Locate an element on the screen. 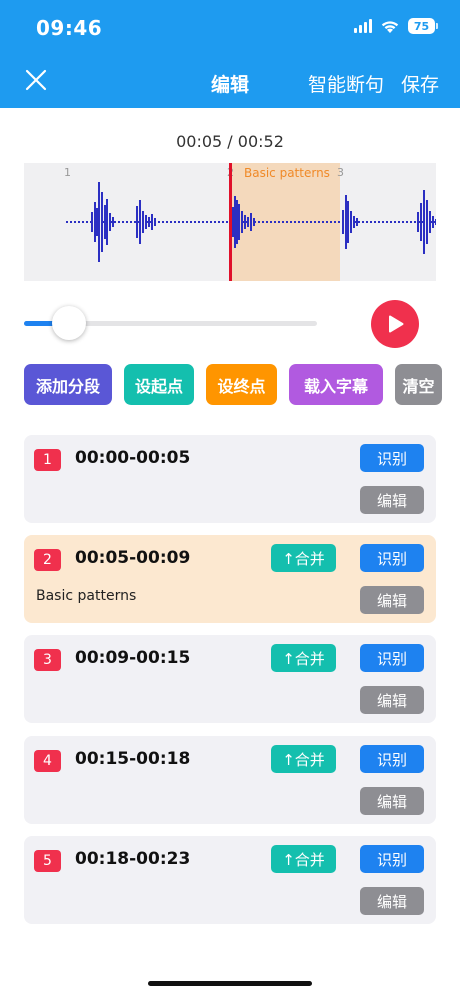 This screenshot has width=460, height=997. page-title: 编辑 is located at coordinates (229, 85).